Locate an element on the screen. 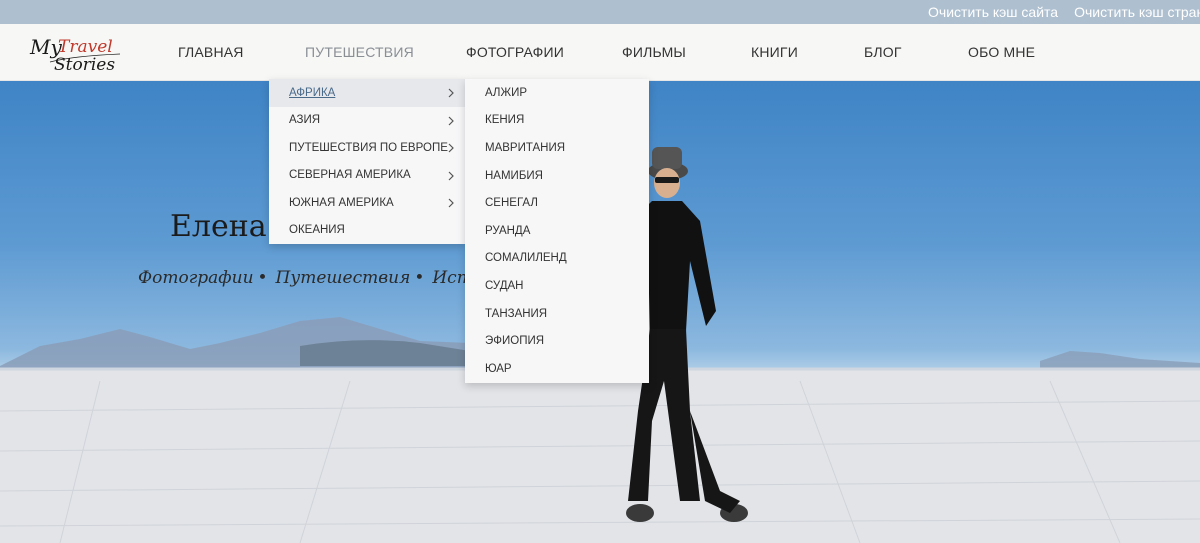 The height and width of the screenshot is (543, 1200). submenu-item-south-africa: ЮАР is located at coordinates (557, 369).